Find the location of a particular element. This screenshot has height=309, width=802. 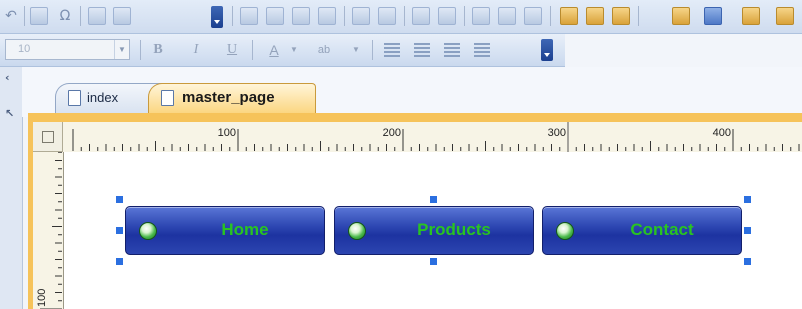

table-icon is located at coordinates (249, 16).